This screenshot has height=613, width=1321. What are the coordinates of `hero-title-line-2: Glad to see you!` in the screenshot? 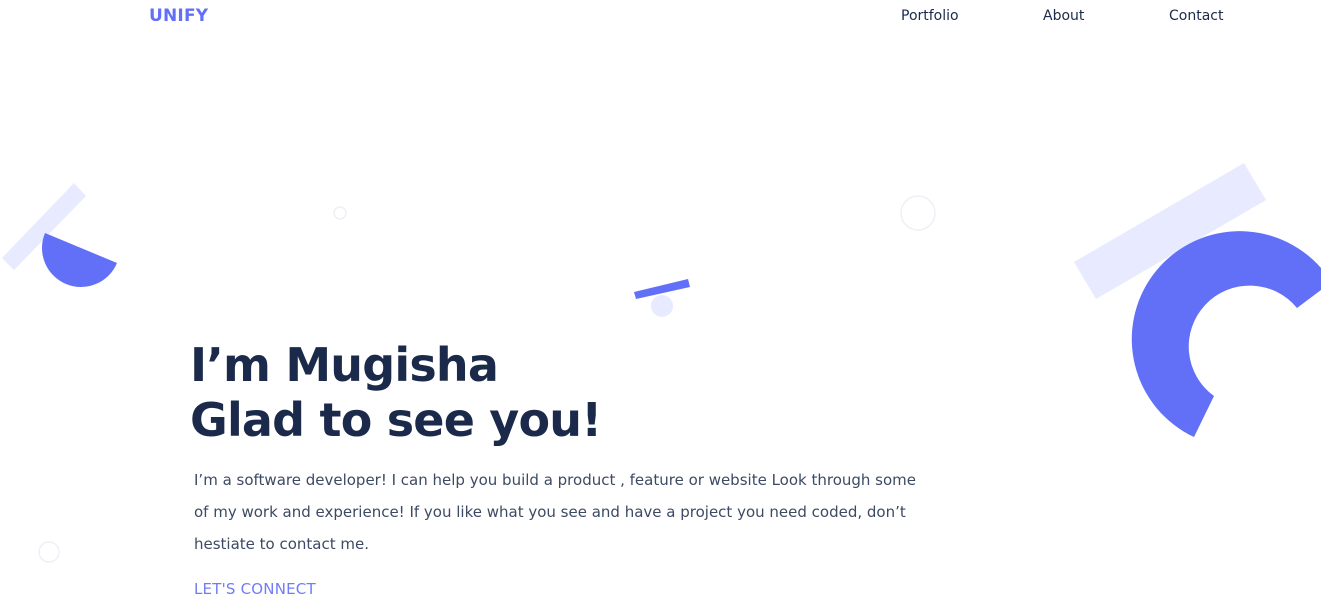 It's located at (396, 420).